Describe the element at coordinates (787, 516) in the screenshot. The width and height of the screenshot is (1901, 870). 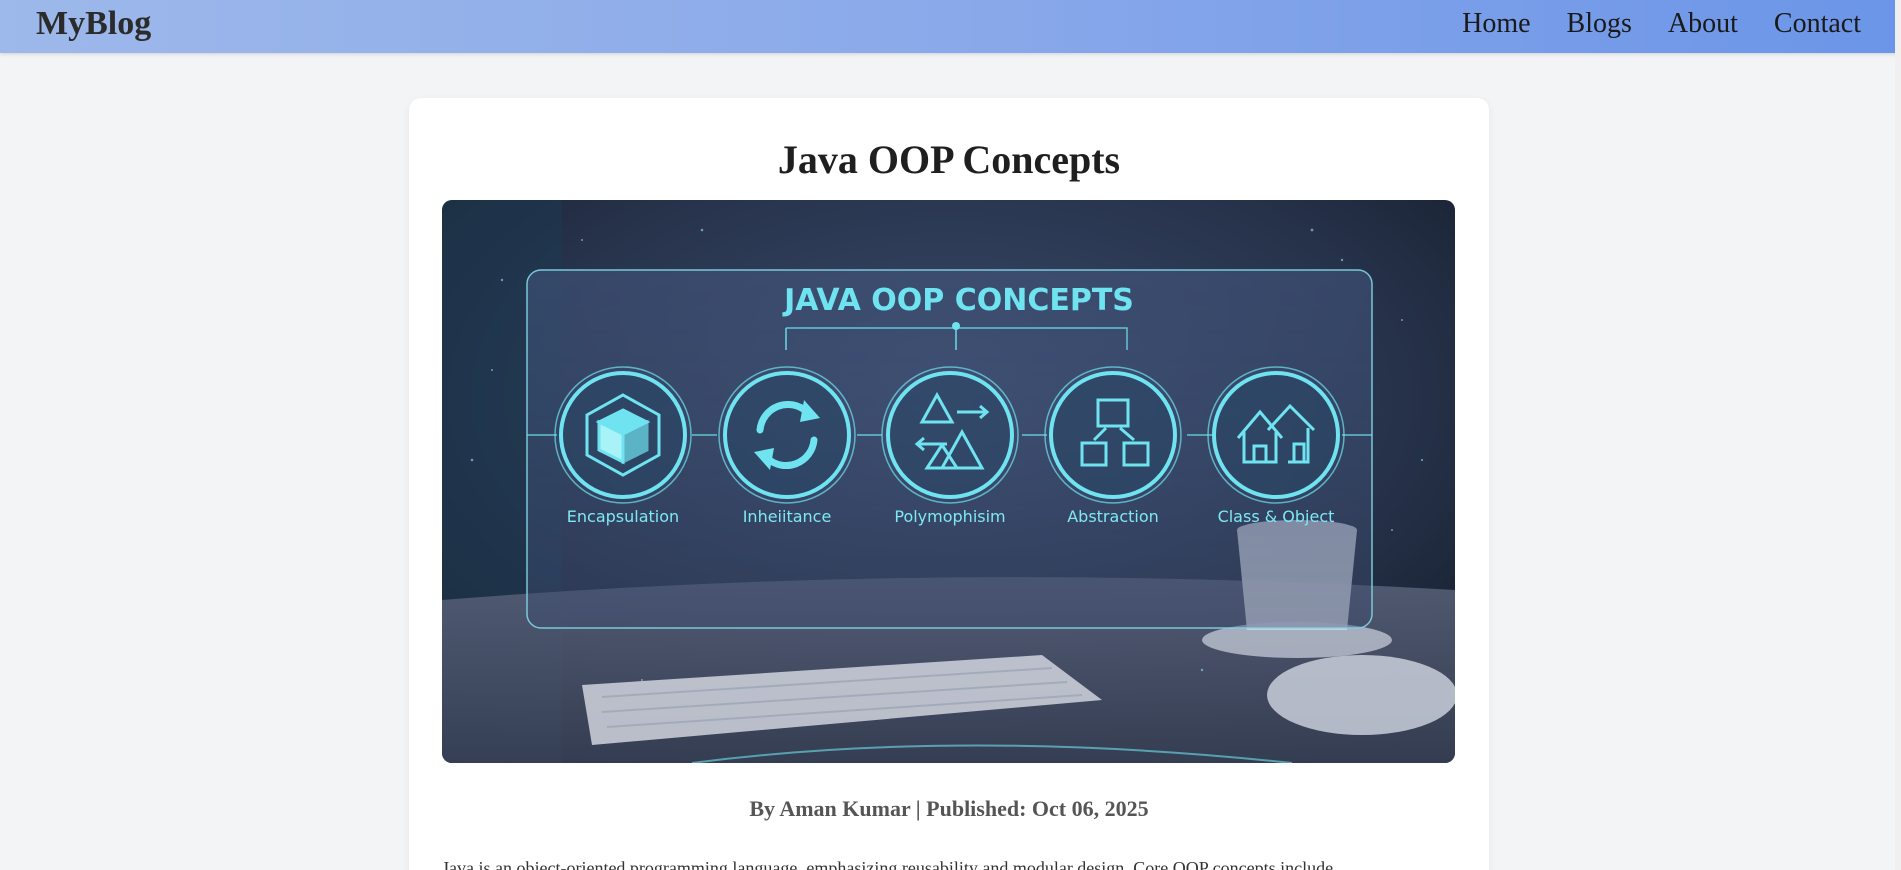
I see `concept-label-inheritance: Inheiitance` at that location.